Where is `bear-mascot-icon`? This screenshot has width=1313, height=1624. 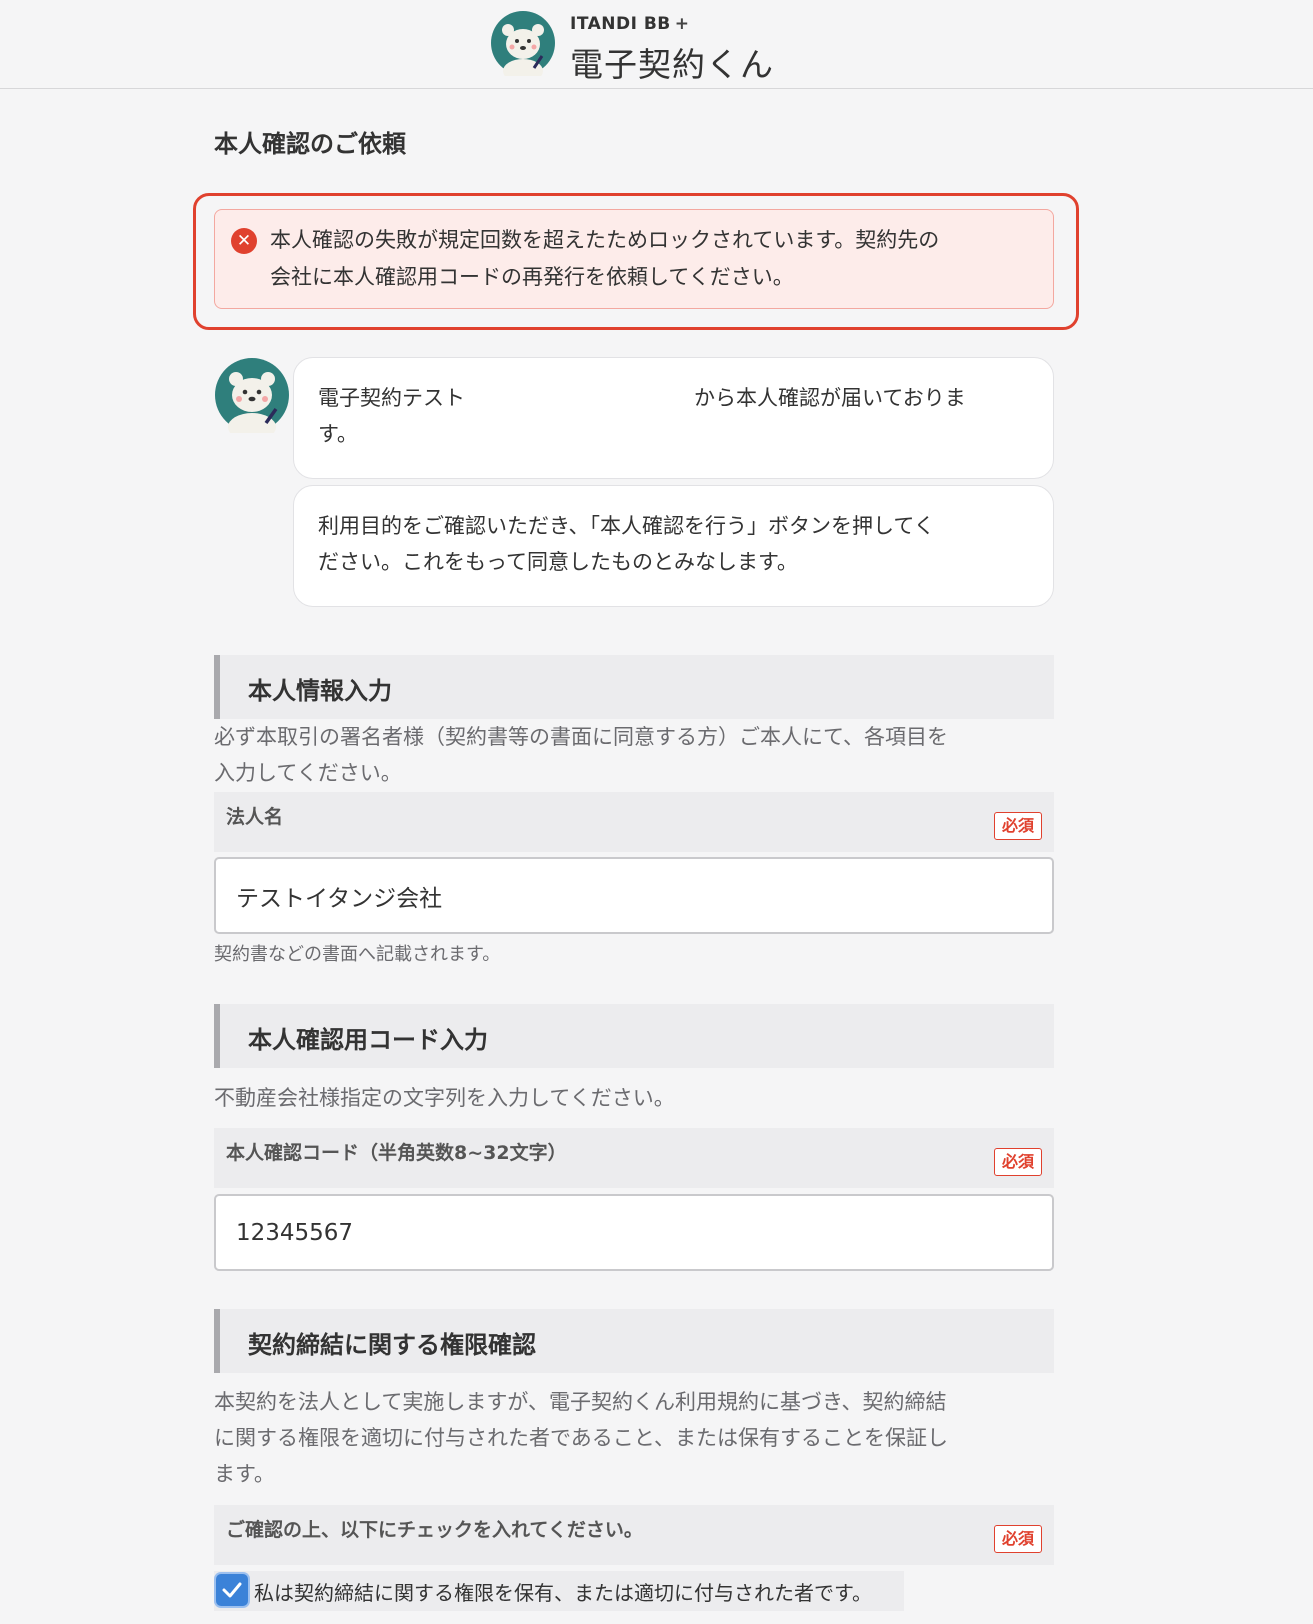 bear-mascot-icon is located at coordinates (523, 43).